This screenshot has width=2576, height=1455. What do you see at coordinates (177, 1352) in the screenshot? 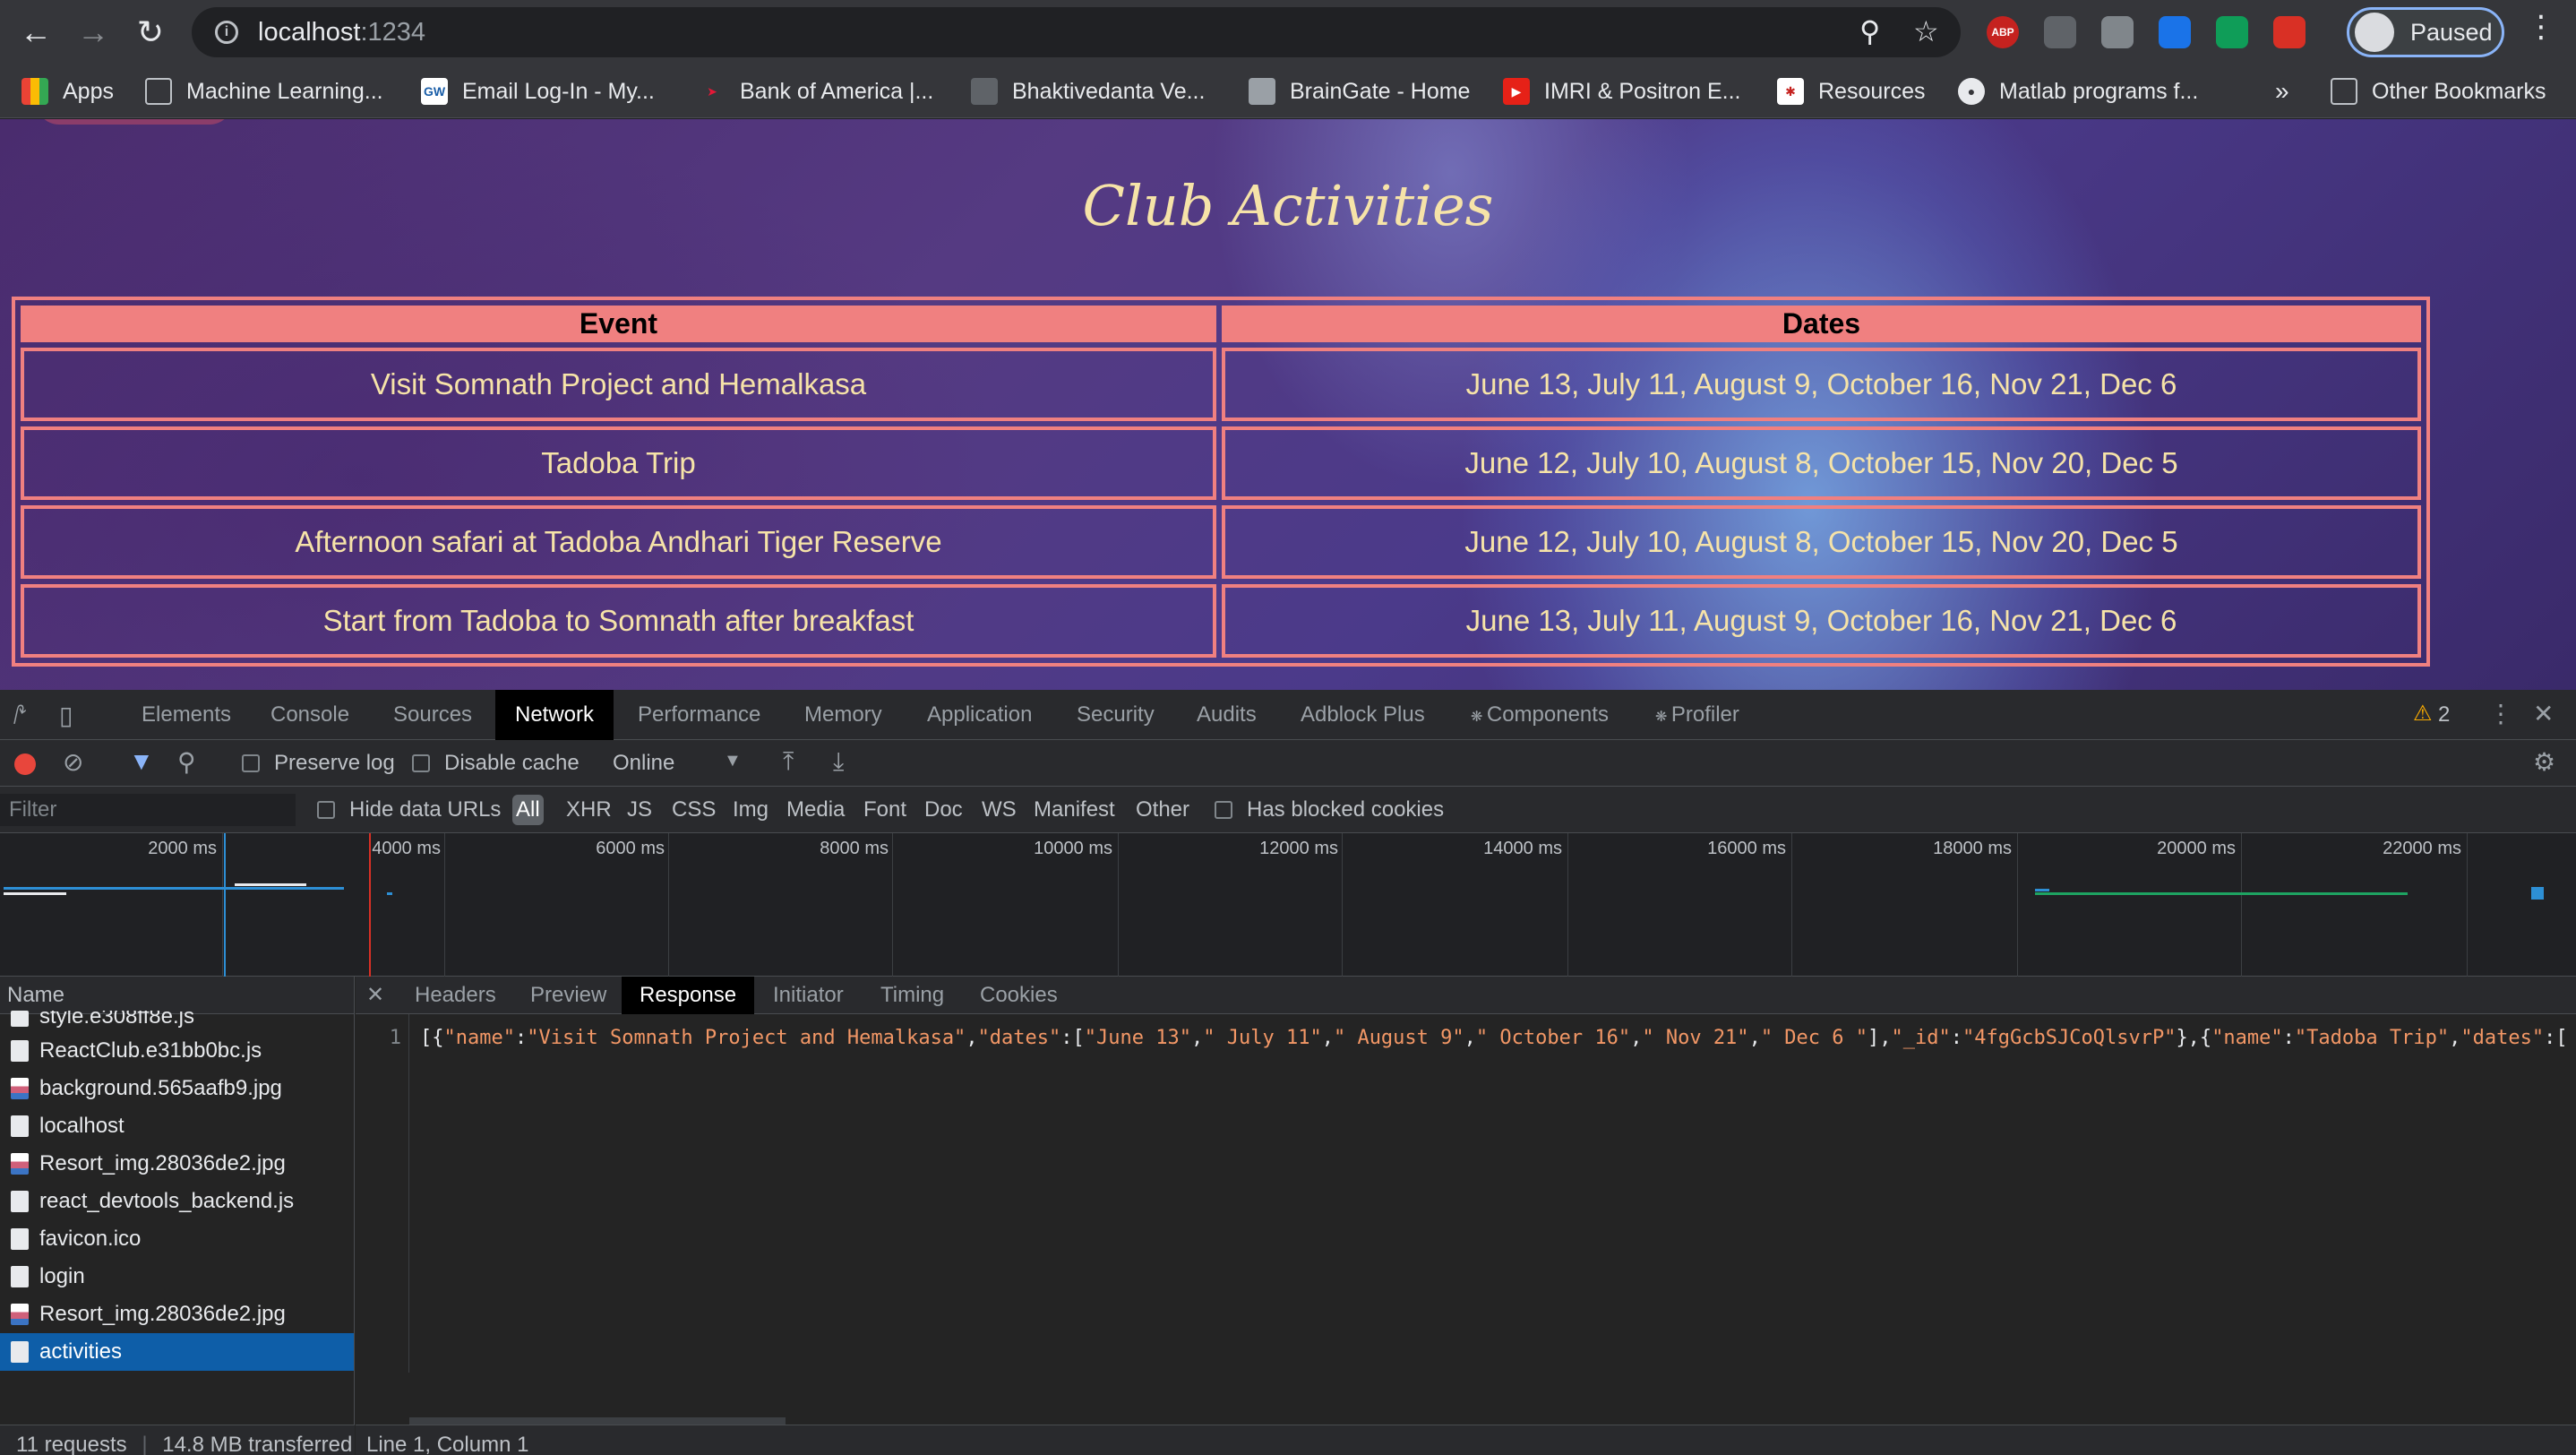
I see `list-item-selected: activities` at bounding box center [177, 1352].